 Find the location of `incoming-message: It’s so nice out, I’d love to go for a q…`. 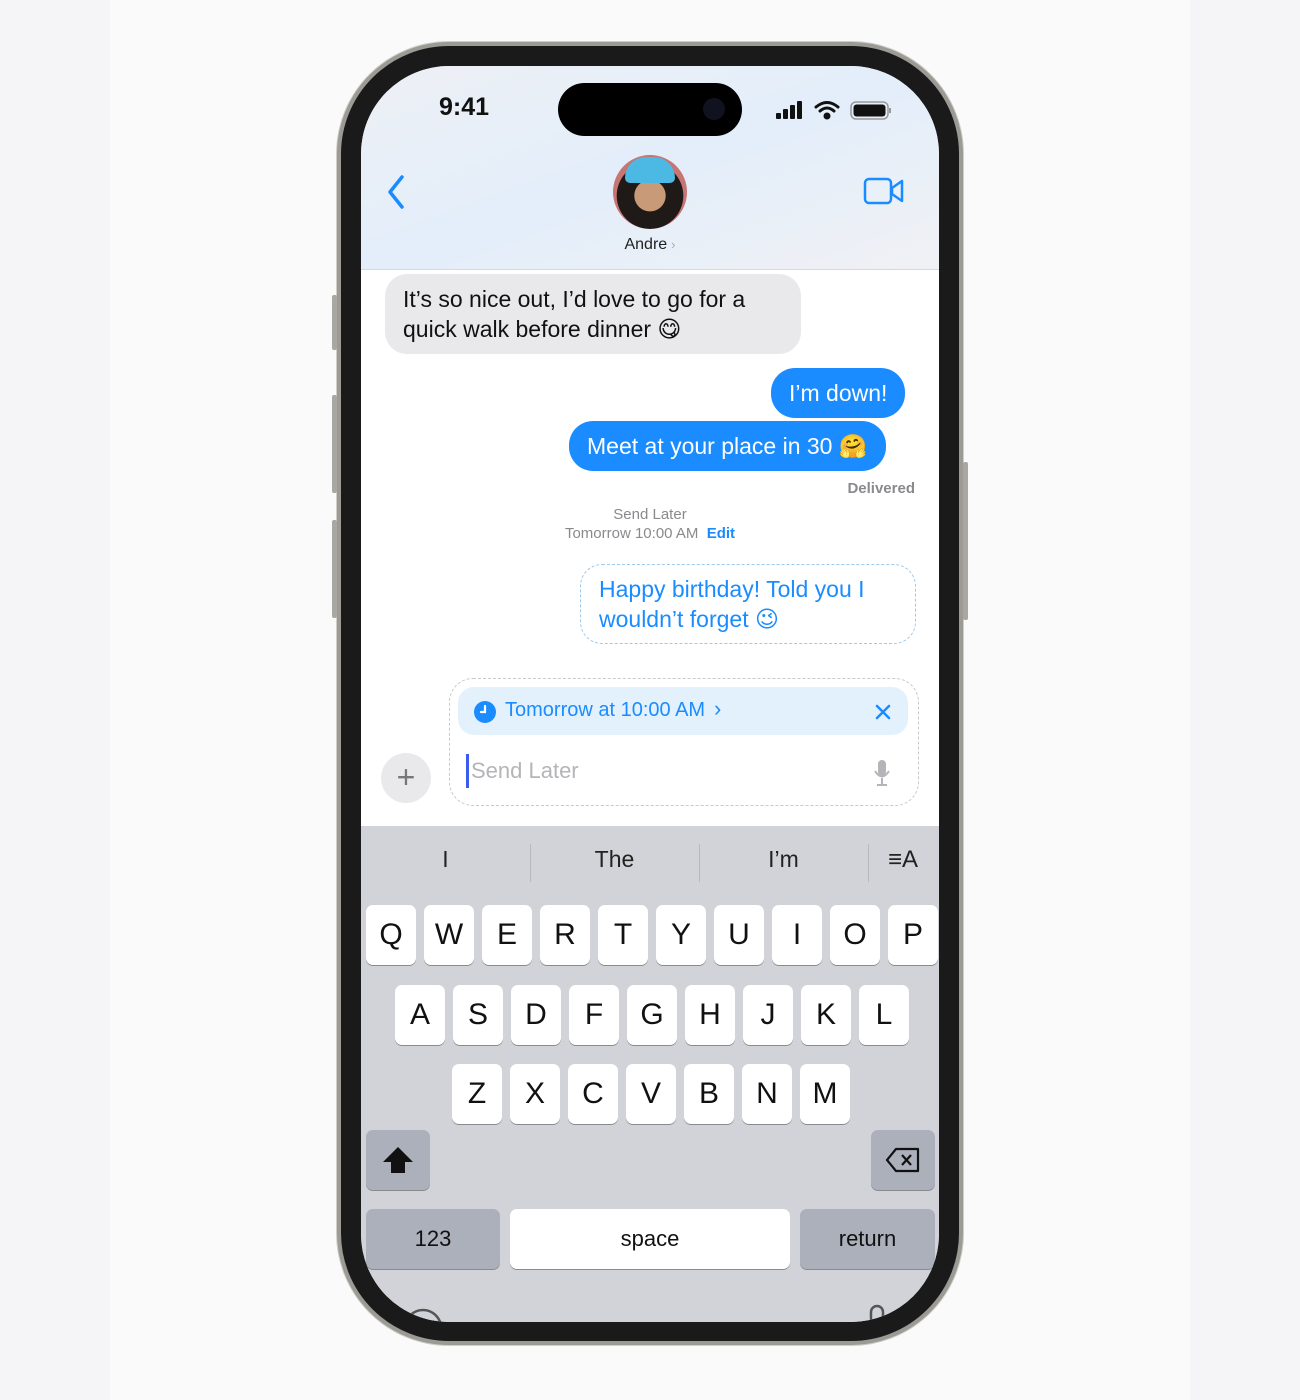

incoming-message: It’s so nice out, I’d love to go for a q… is located at coordinates (593, 314).